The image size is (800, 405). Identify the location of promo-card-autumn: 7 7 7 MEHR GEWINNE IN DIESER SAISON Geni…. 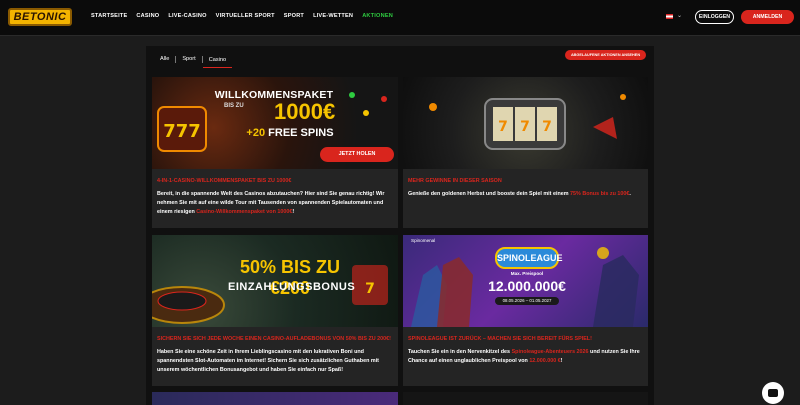
(525, 152).